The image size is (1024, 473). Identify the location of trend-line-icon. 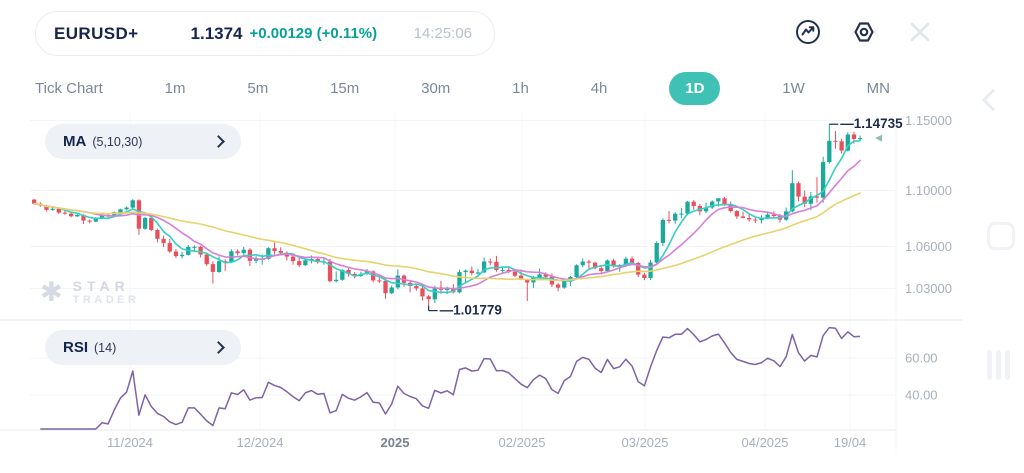
(808, 32).